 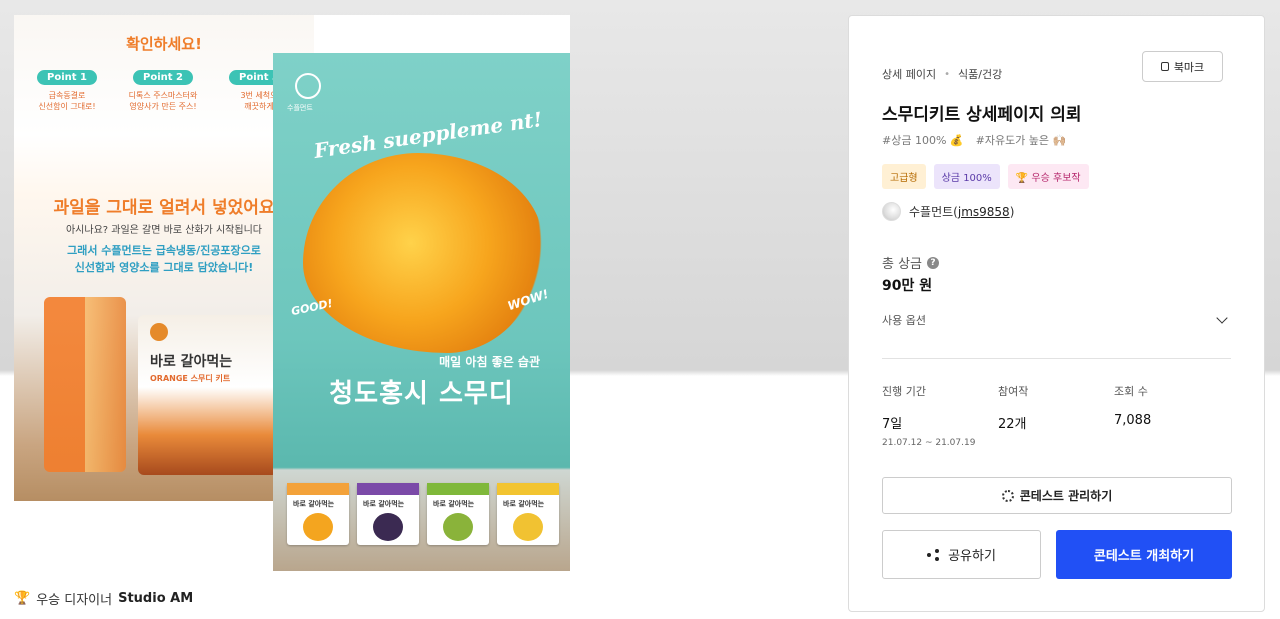 I want to click on point-2-text: 디톡스 주스마스터와 영양사가 만든 주스!, so click(x=163, y=101).